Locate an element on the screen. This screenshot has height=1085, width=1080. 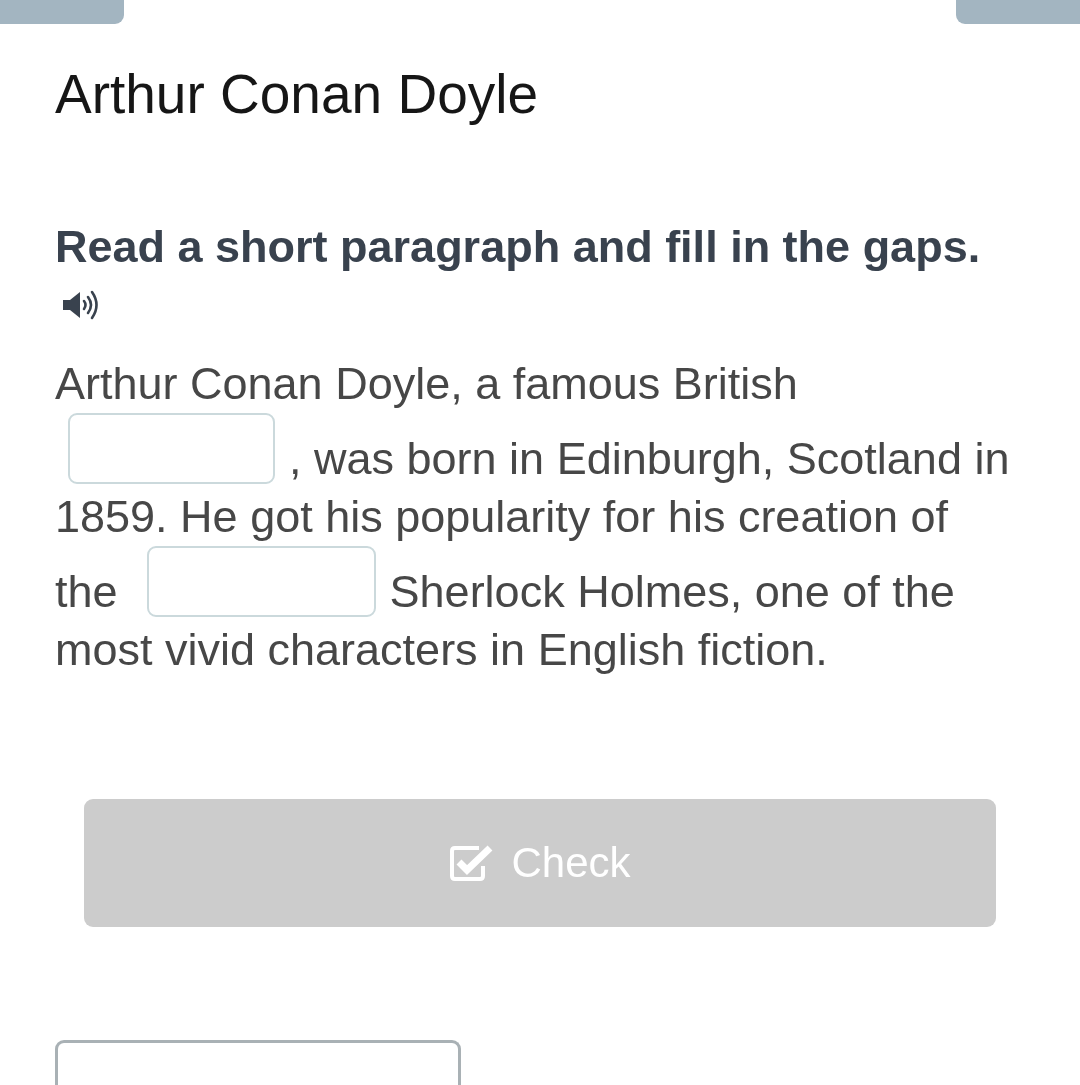
passage-text: the is located at coordinates (86, 592).